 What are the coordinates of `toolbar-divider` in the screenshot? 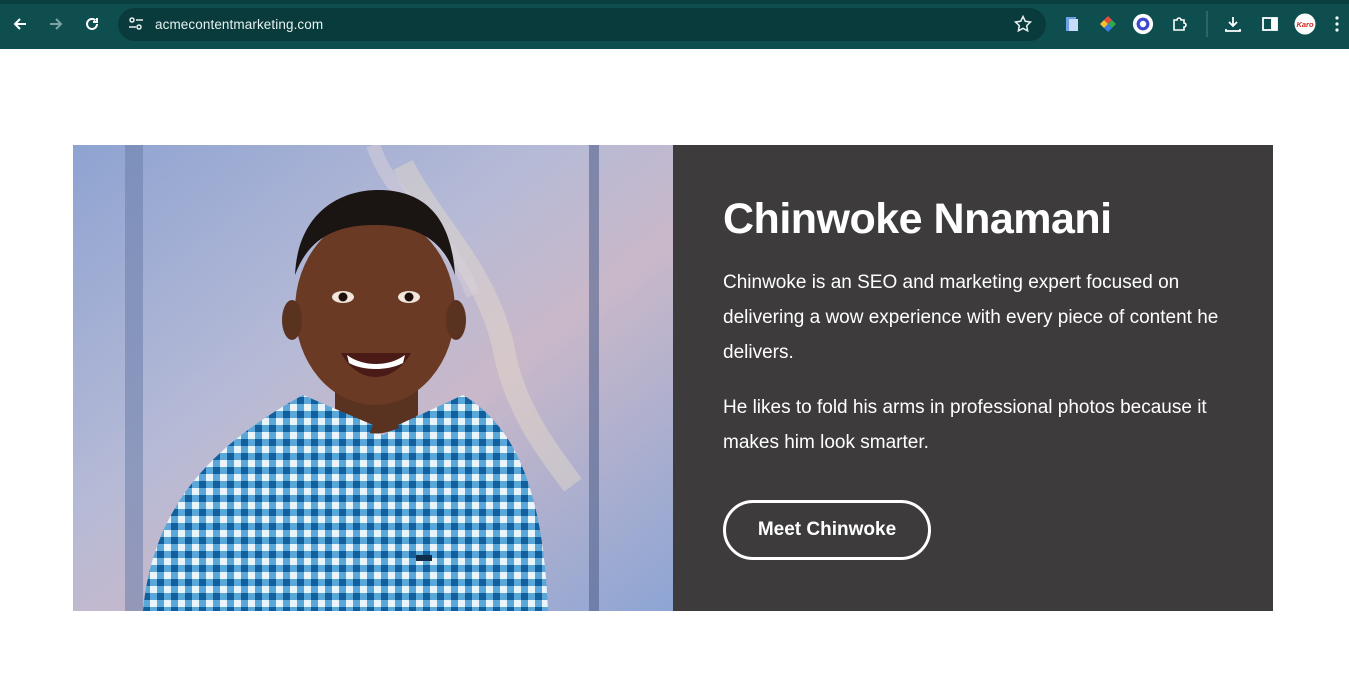 It's located at (1207, 24).